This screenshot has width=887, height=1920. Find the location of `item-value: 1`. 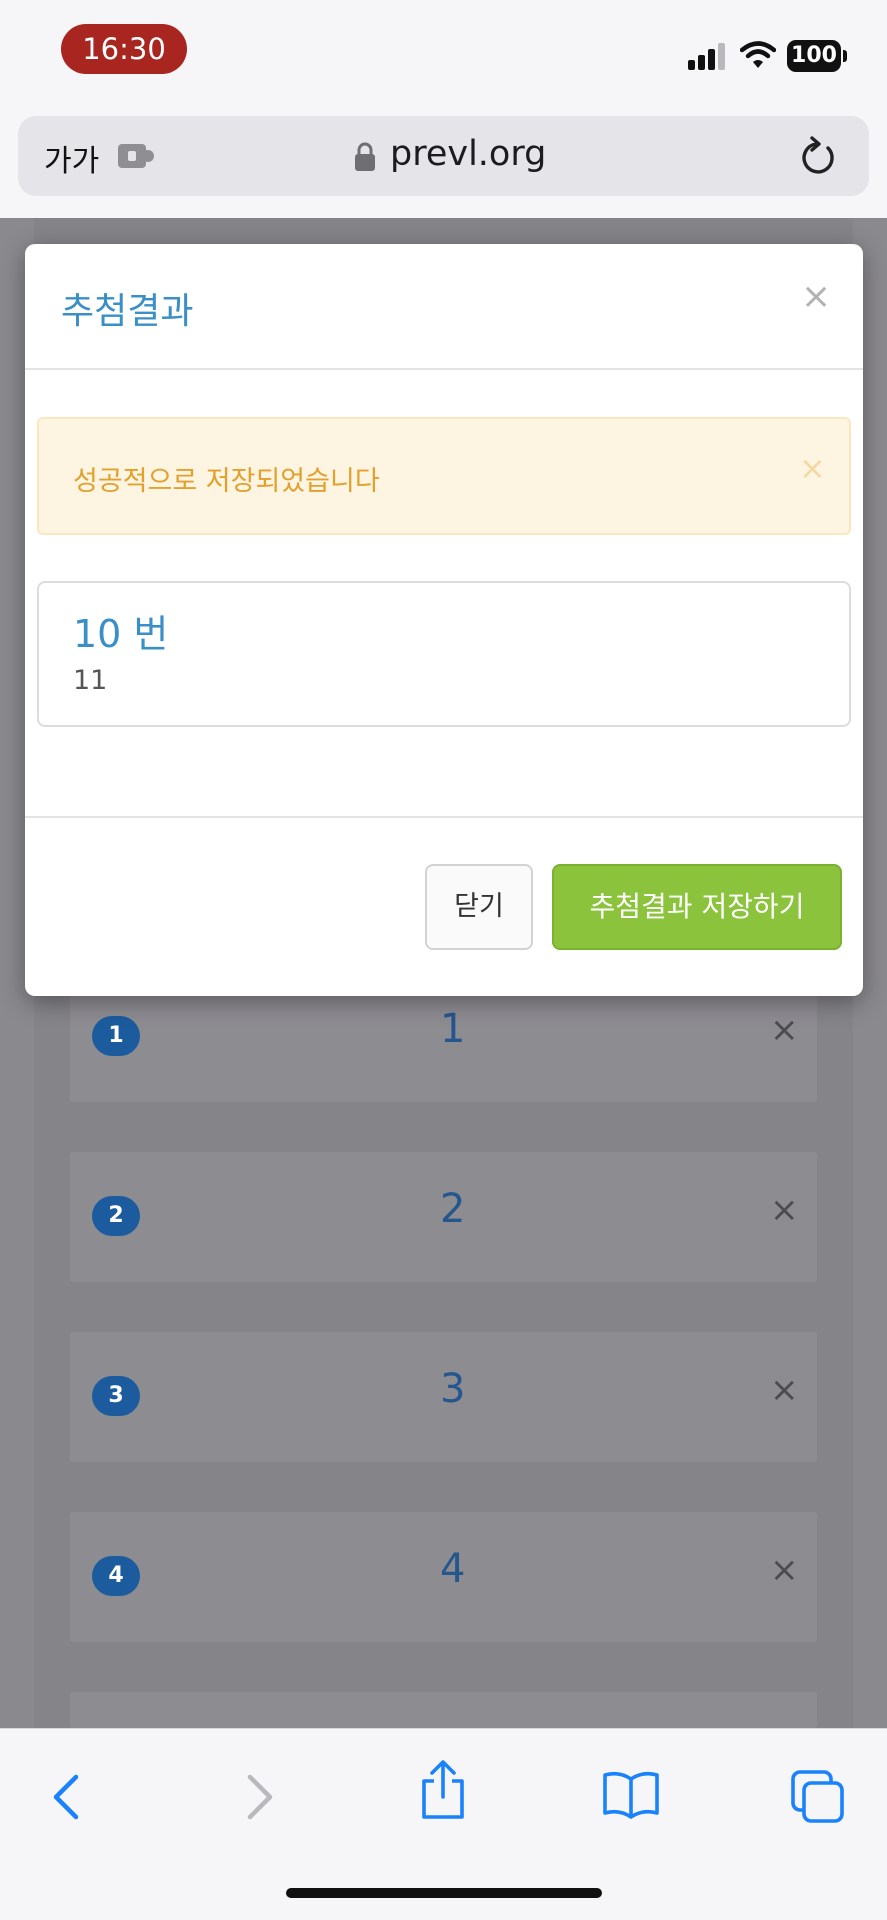

item-value: 1 is located at coordinates (453, 1029).